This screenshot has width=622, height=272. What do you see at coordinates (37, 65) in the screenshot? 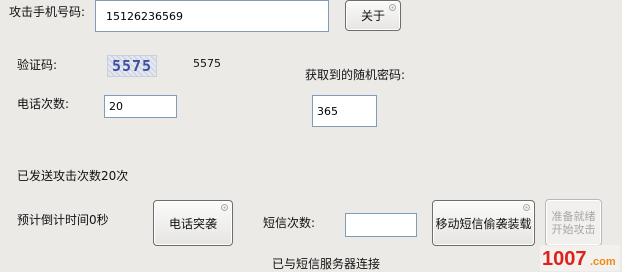
I see `captcha-label: 验证码:` at bounding box center [37, 65].